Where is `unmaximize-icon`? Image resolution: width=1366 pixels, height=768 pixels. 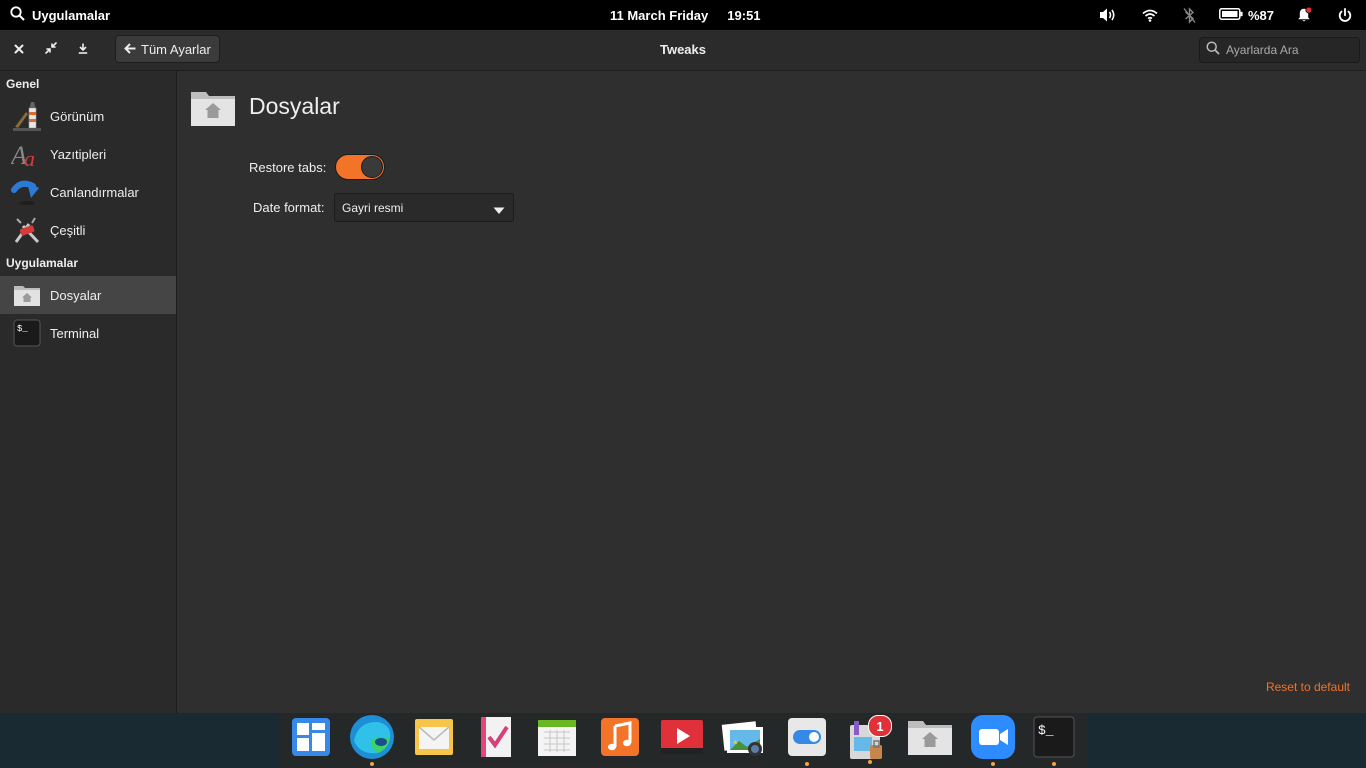 unmaximize-icon is located at coordinates (51, 50).